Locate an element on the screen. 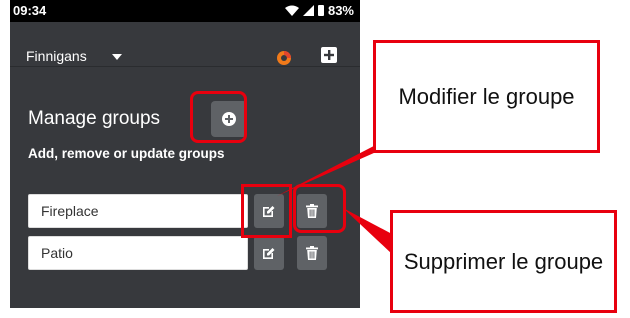 Image resolution: width=630 pixels, height=318 pixels. status-time: 09:34 is located at coordinates (30, 10).